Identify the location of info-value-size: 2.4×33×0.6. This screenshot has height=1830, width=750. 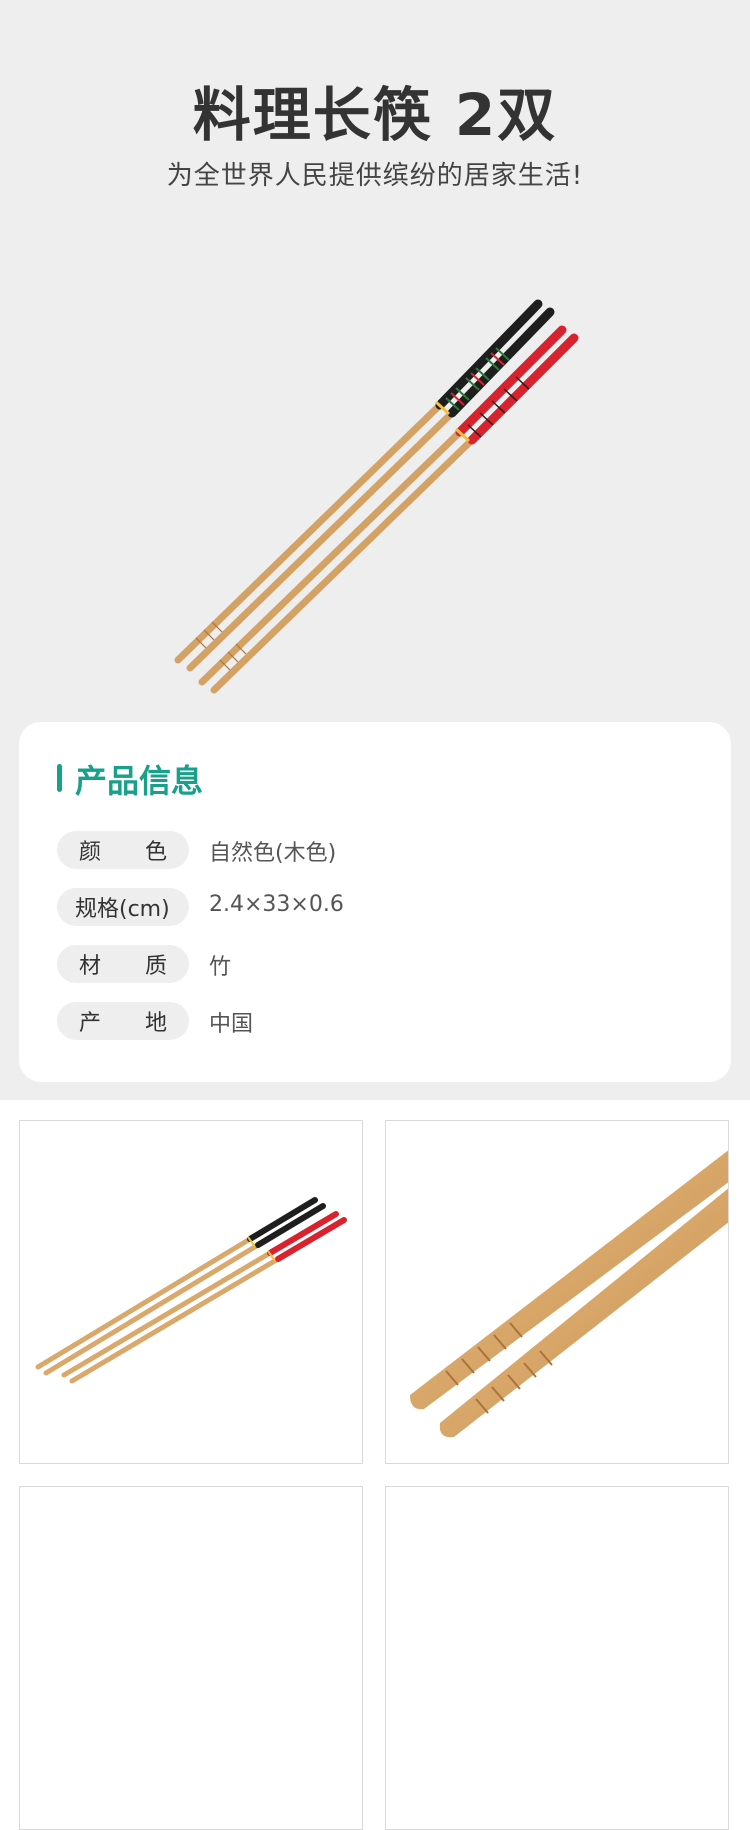
(276, 904).